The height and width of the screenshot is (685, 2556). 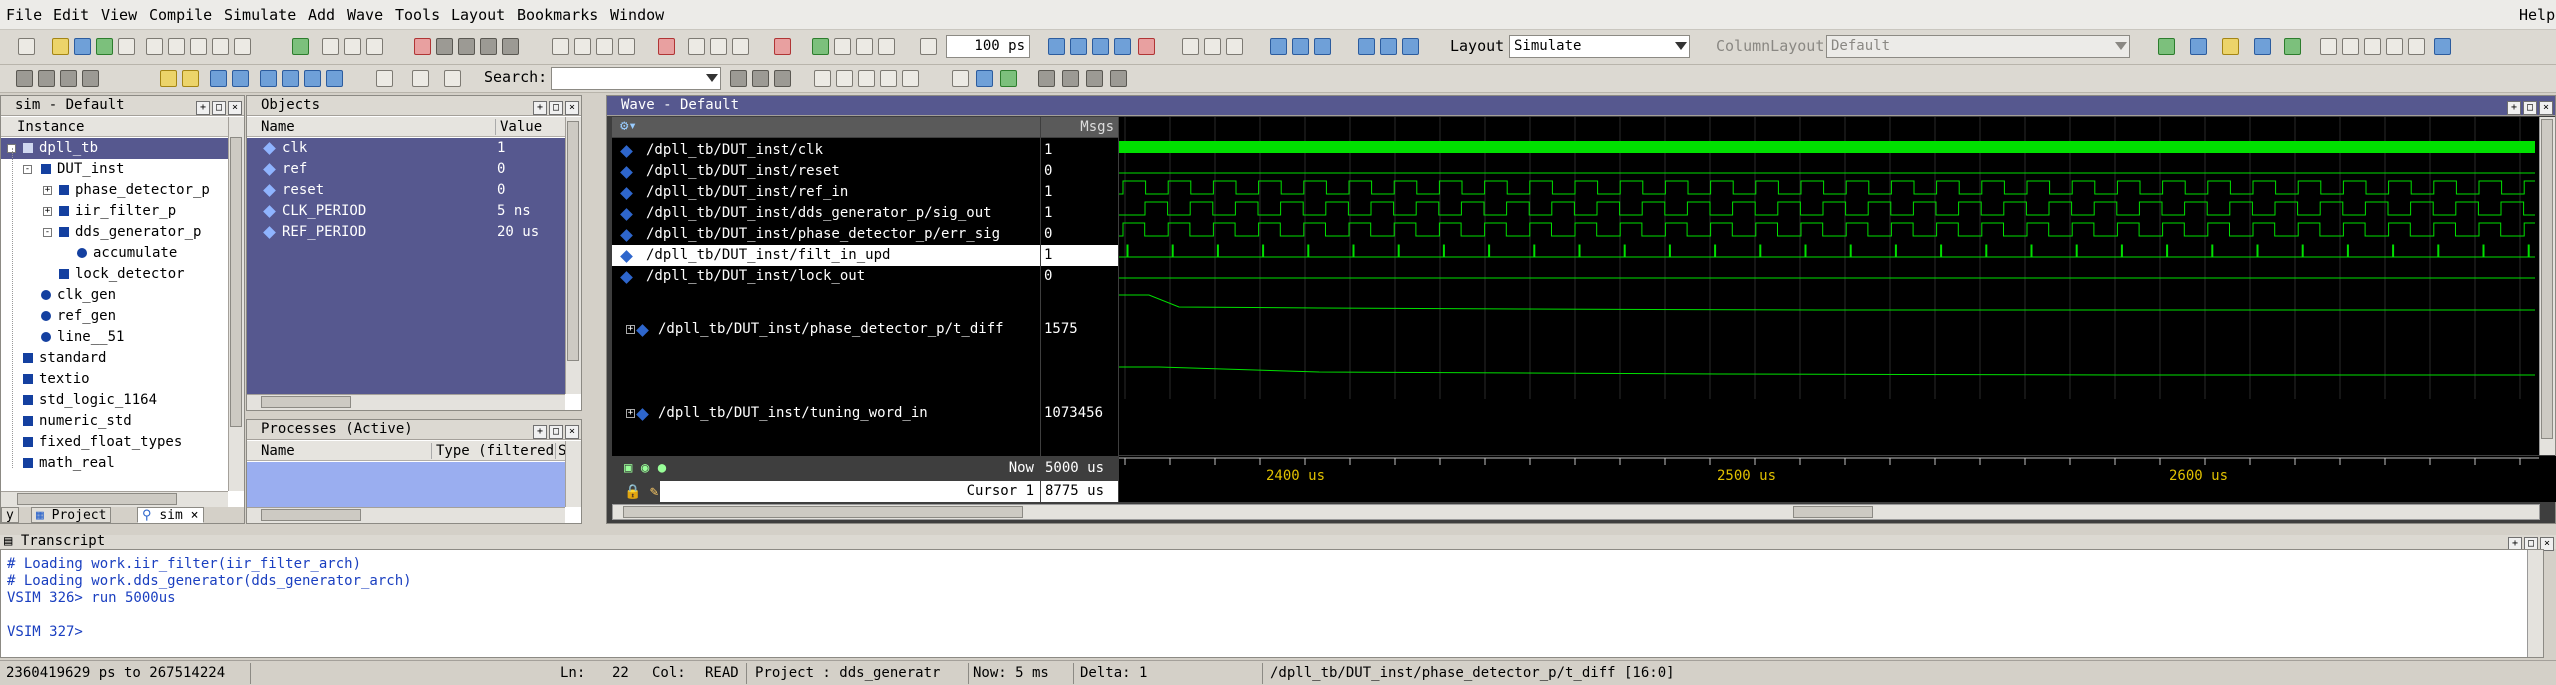 I want to click on menu-tools: Tools, so click(x=417, y=15).